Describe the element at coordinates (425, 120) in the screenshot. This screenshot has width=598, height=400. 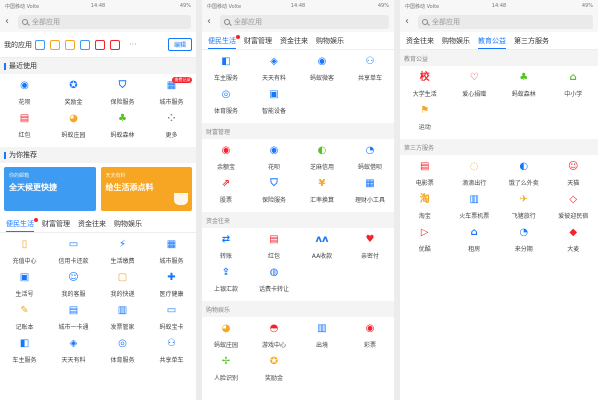
I see `app-tile: ⚑ 运动` at that location.